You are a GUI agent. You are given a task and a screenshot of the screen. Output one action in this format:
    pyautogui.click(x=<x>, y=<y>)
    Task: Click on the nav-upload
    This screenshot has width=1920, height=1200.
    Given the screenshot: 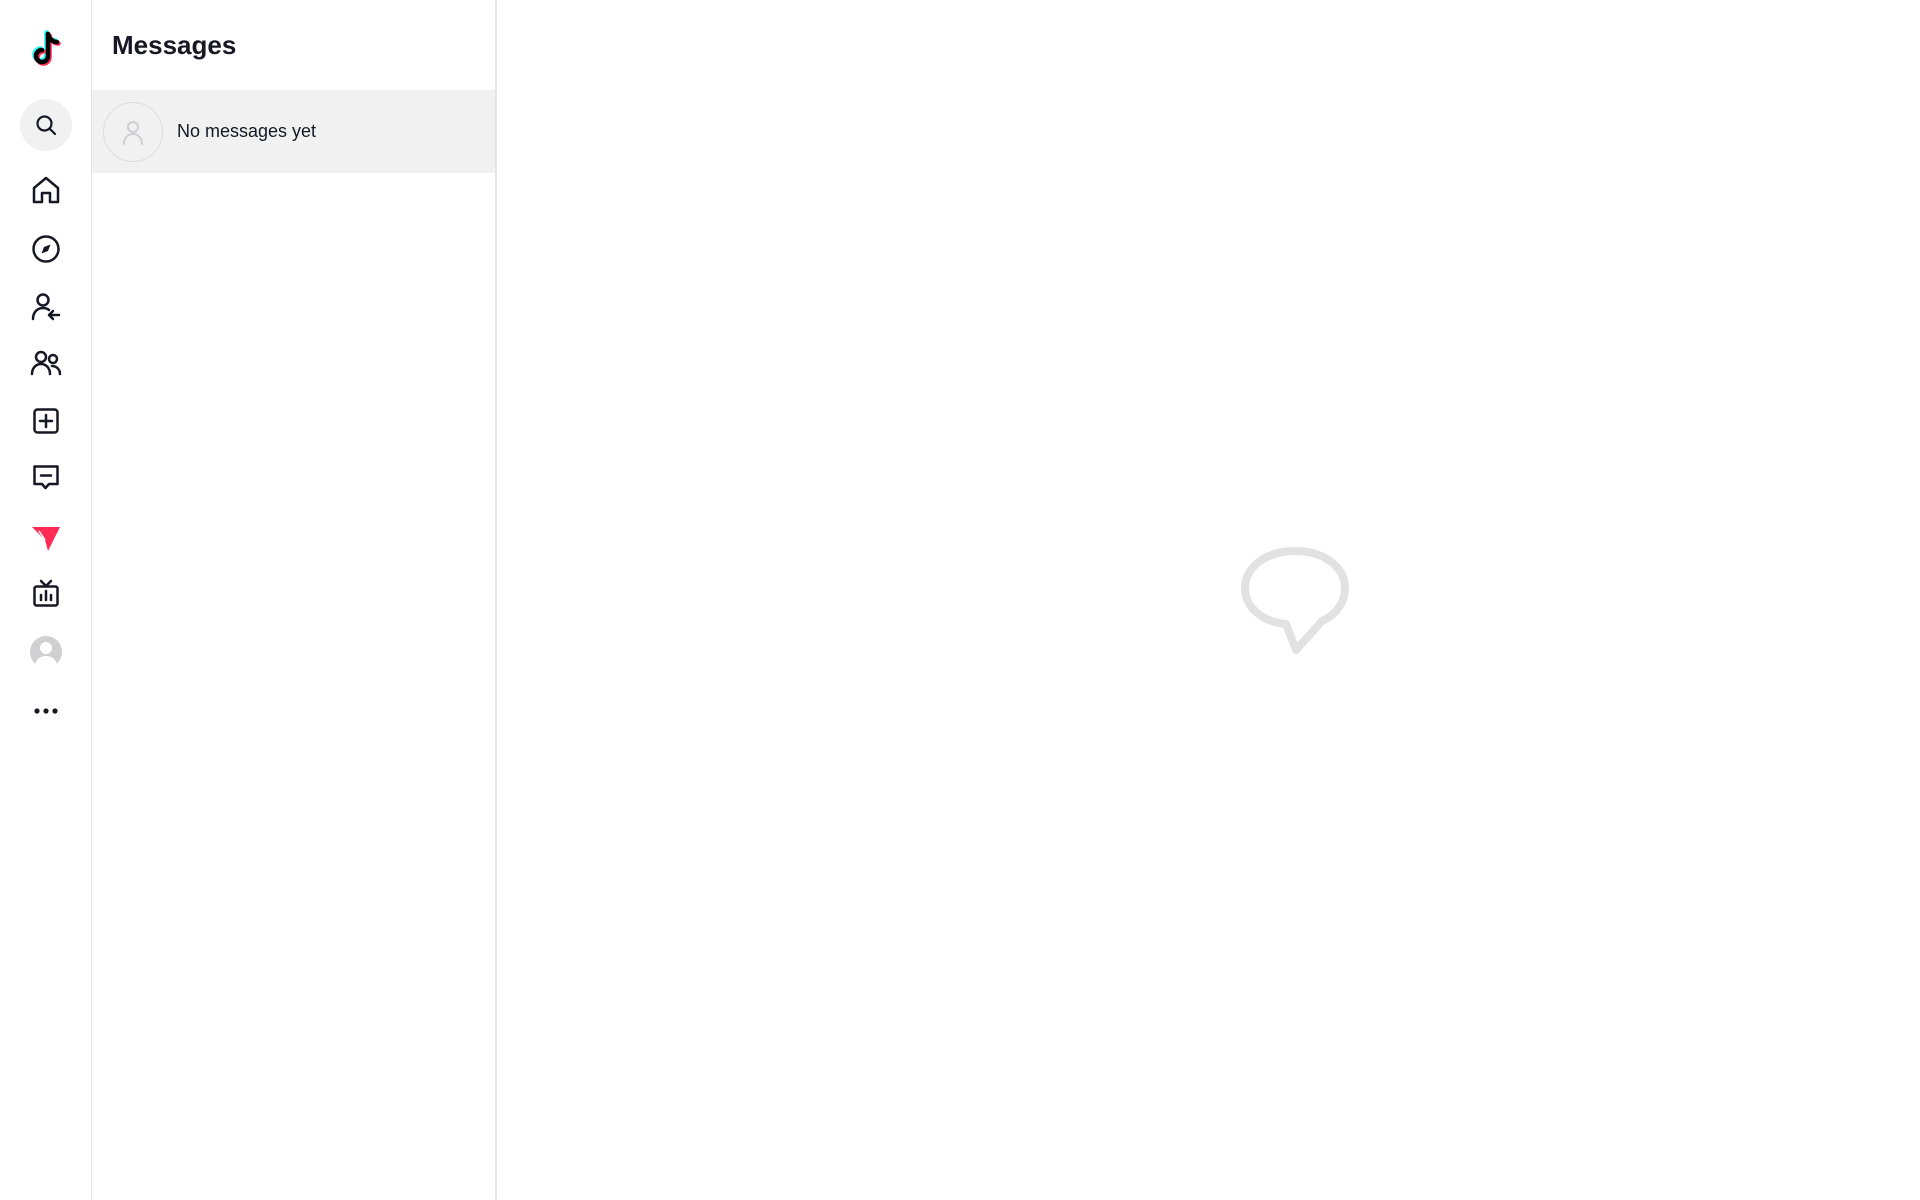 What is the action you would take?
    pyautogui.click(x=46, y=421)
    